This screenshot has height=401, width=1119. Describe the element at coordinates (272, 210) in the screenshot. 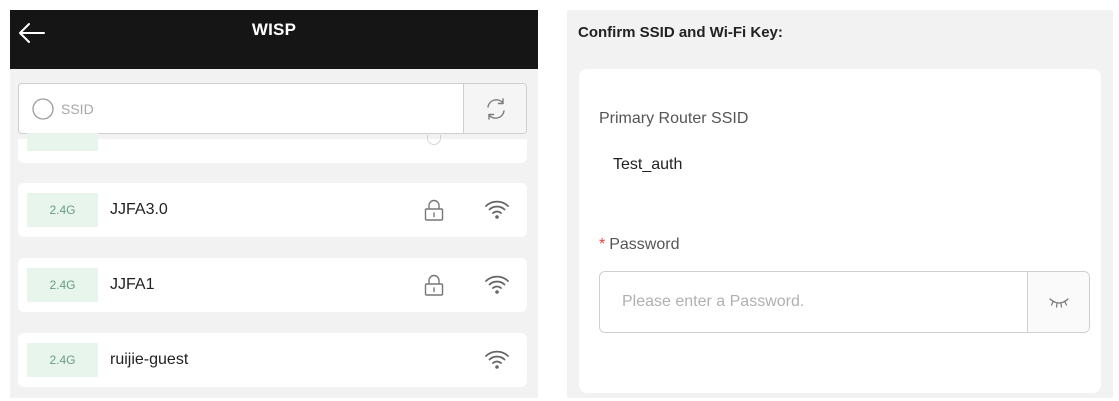

I see `network-row: 2.4G JJFA3.0` at that location.